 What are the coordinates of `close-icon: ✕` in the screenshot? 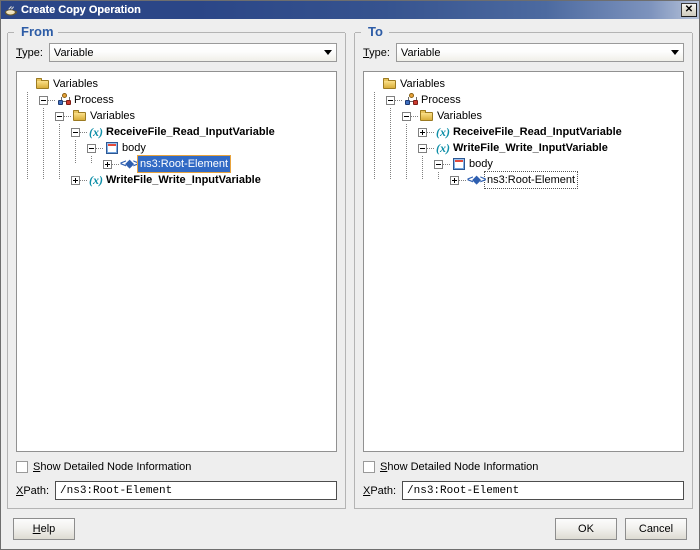 It's located at (689, 10).